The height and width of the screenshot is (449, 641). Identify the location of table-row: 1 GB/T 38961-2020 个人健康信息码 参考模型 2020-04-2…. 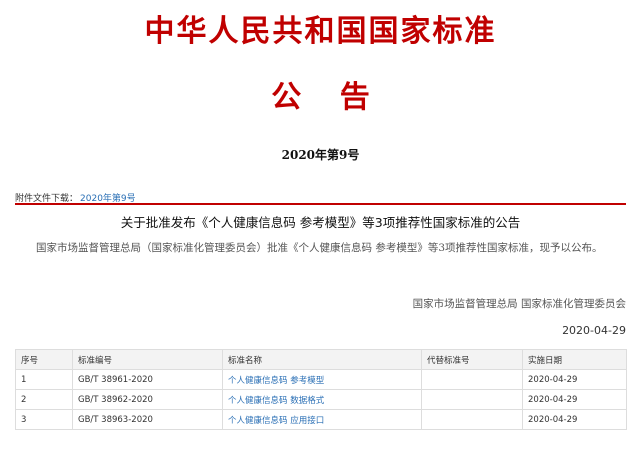
(321, 379).